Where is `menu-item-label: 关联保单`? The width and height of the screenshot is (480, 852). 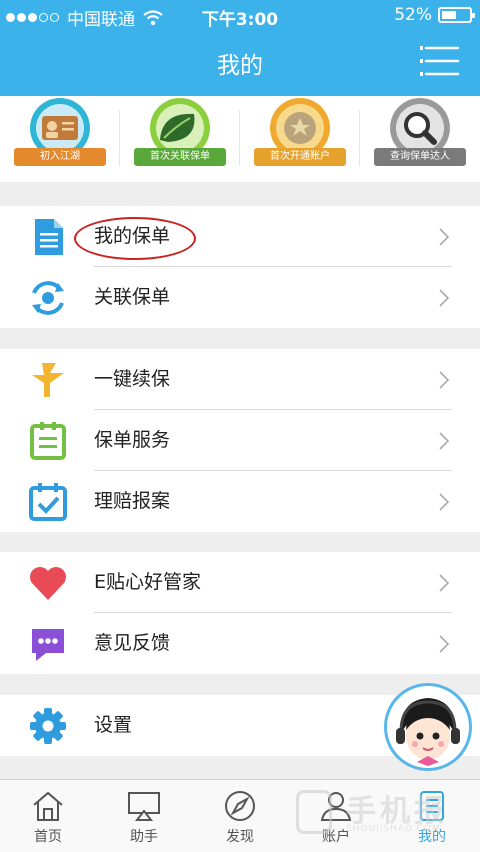 menu-item-label: 关联保单 is located at coordinates (132, 297).